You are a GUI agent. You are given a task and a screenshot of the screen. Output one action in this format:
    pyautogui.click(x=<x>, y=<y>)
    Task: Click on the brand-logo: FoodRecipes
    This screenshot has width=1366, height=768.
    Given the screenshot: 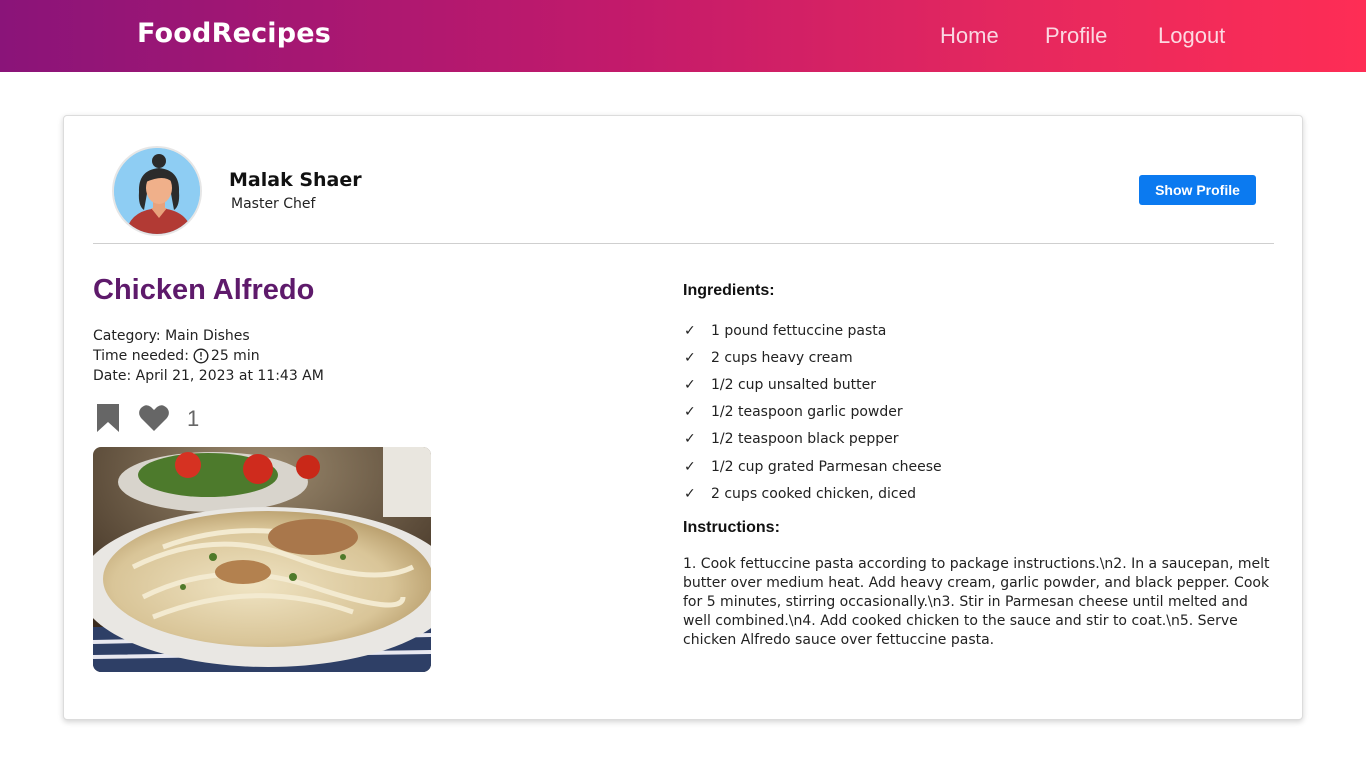 What is the action you would take?
    pyautogui.click(x=234, y=33)
    